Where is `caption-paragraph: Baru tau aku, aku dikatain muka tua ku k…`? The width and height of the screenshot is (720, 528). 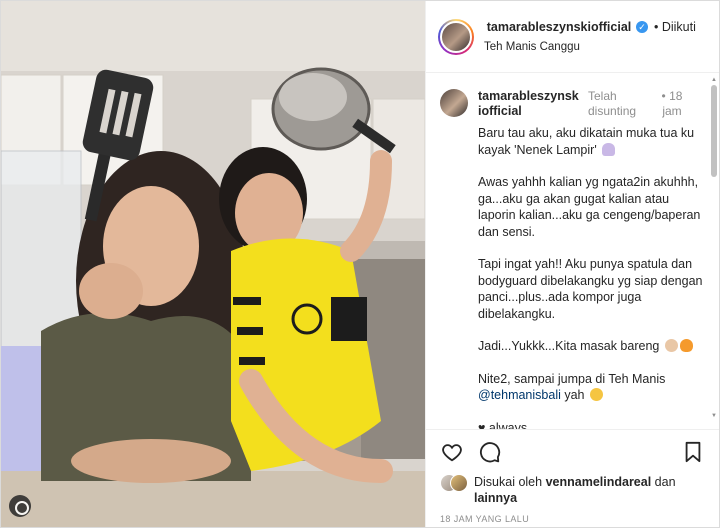 caption-paragraph: Baru tau aku, aku dikatain muka tua ku k… is located at coordinates (586, 141).